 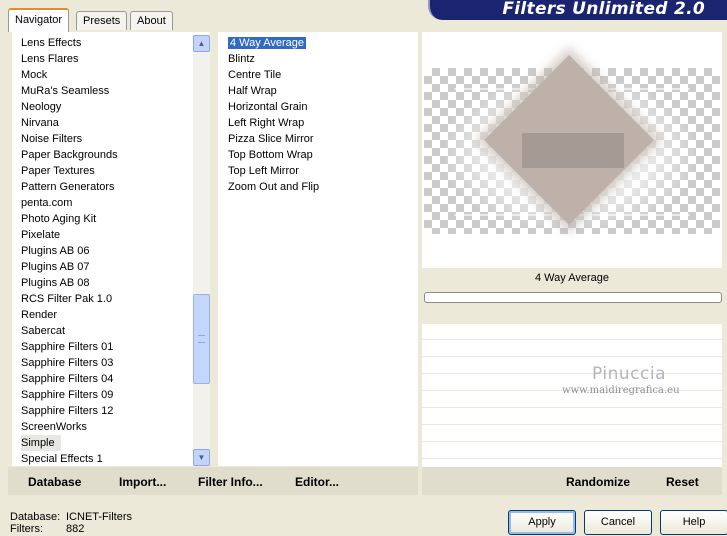 I want to click on category-item: Paper Textures, so click(x=69, y=171).